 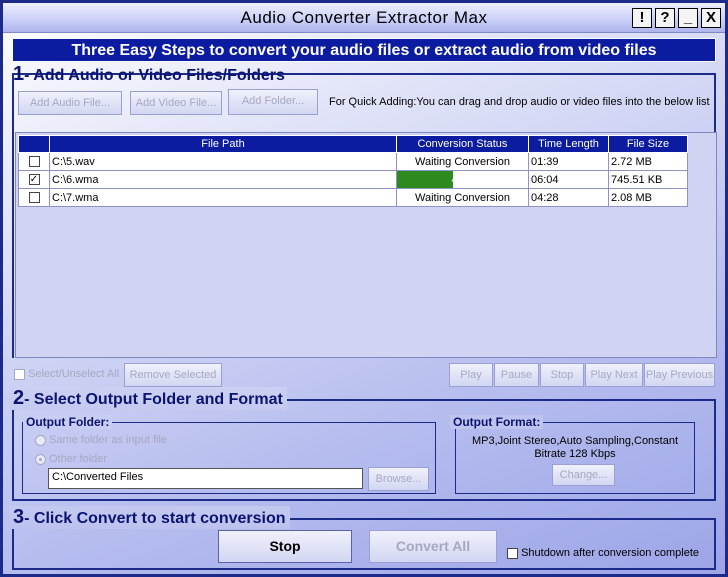 I want to click on step2-heading: 2- Select Output Folder and Format, so click(x=148, y=398).